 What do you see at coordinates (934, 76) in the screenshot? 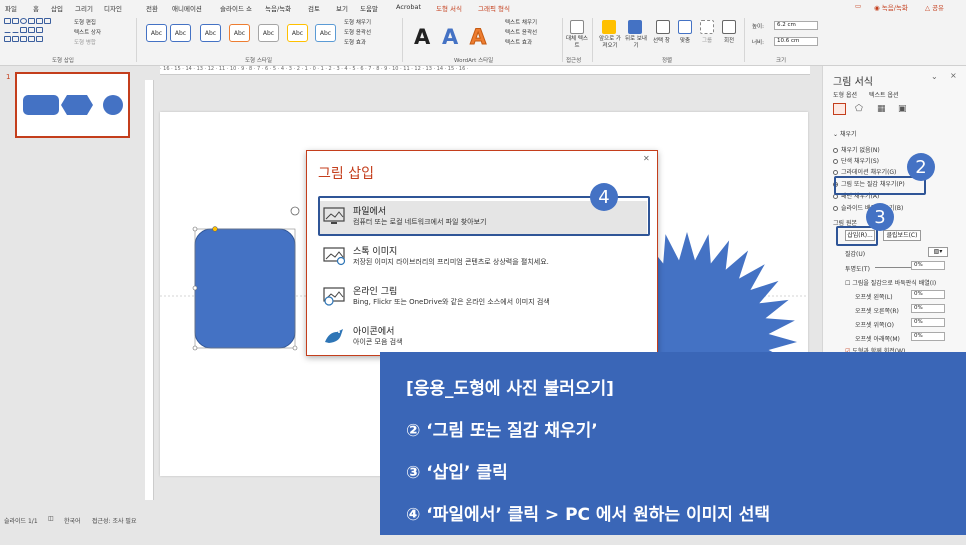
I see `pane-menu-icon: ⌄` at bounding box center [934, 76].